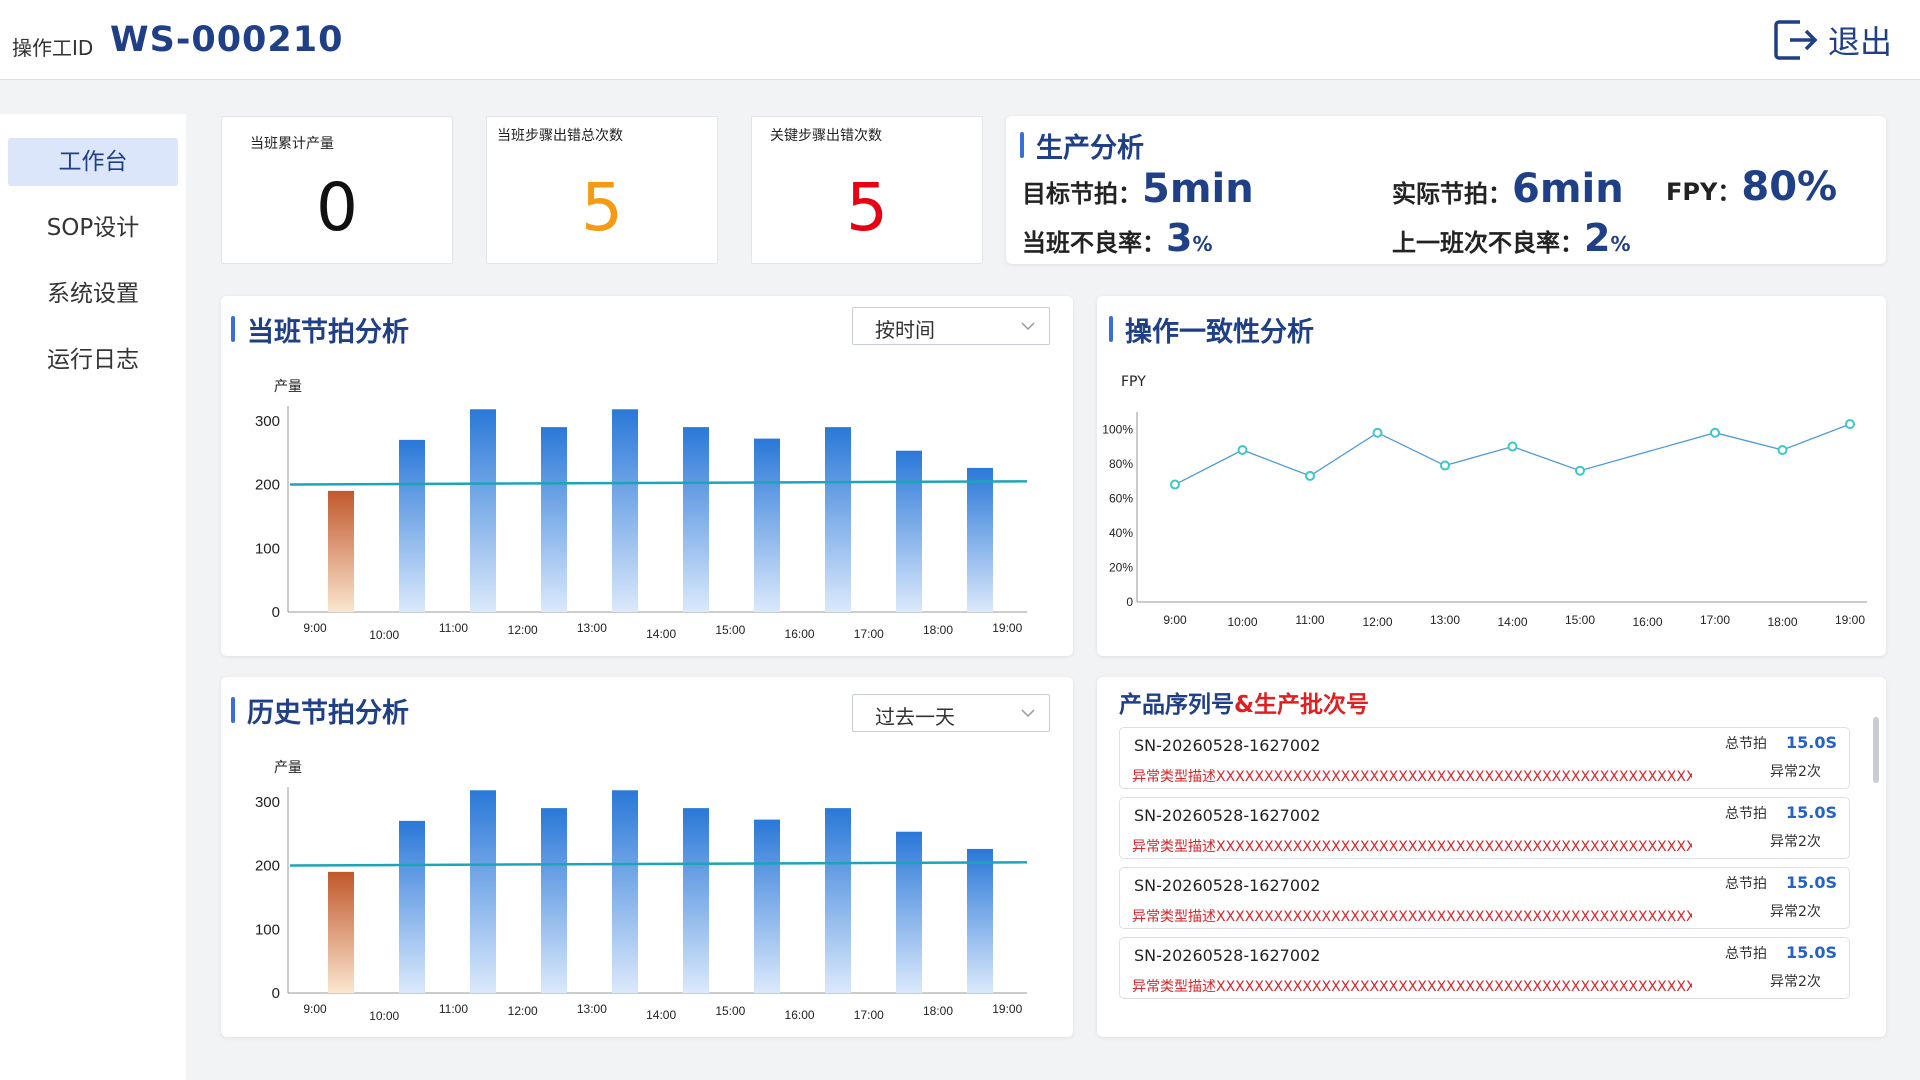  I want to click on shift-takt-title: 当班节拍分析, so click(320, 329).